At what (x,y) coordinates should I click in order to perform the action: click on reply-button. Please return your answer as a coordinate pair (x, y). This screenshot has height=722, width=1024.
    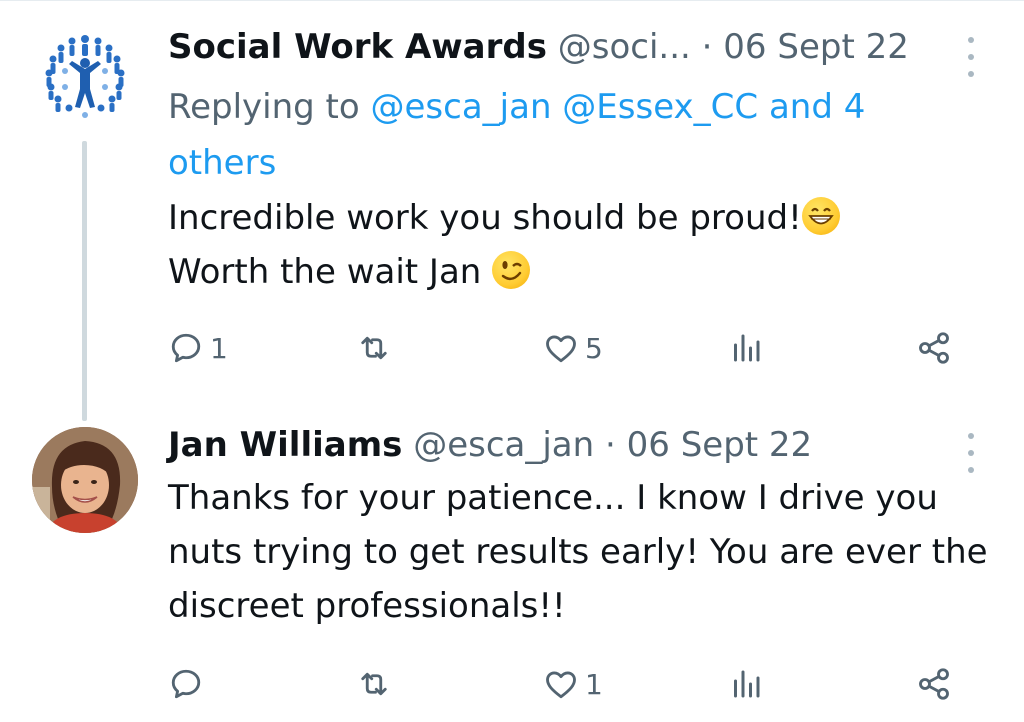
    Looking at the image, I should click on (189, 684).